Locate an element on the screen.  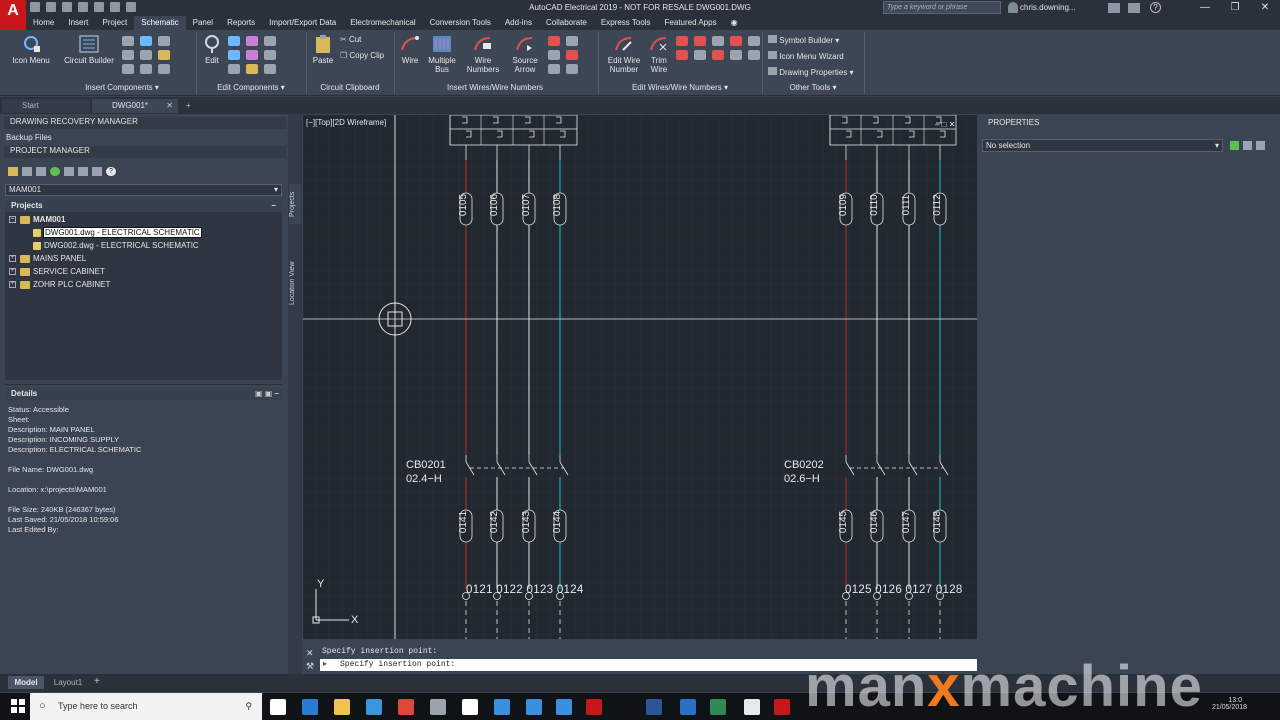
group-edit-components: Edit Components ▾ is located at coordinates (251, 87).